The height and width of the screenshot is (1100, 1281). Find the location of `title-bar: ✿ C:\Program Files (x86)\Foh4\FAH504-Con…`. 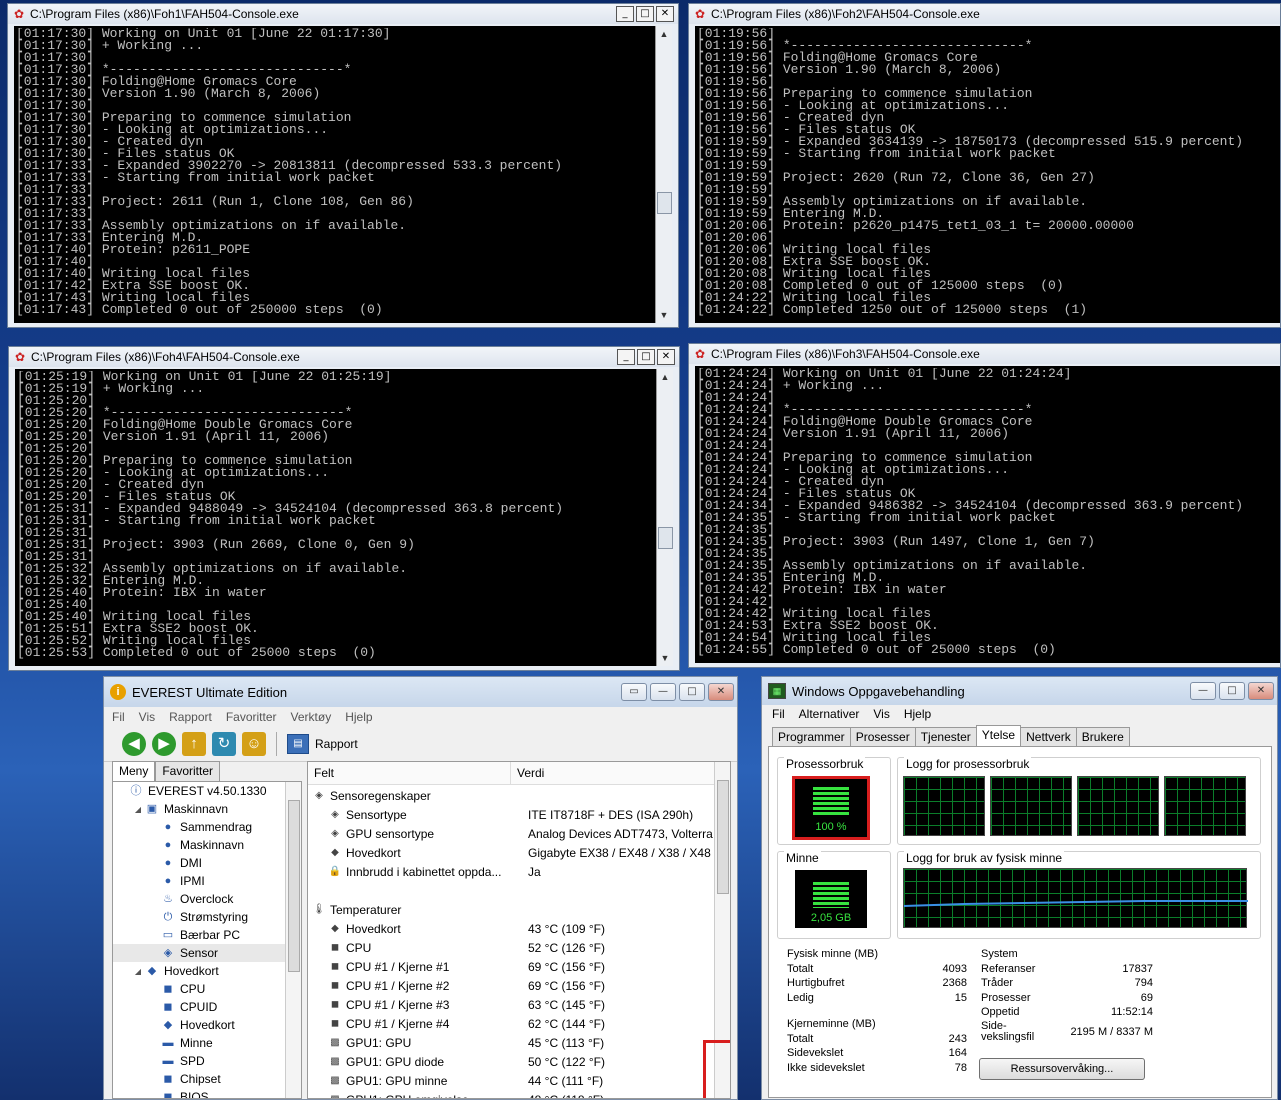

title-bar: ✿ C:\Program Files (x86)\Foh4\FAH504-Con… is located at coordinates (344, 357).